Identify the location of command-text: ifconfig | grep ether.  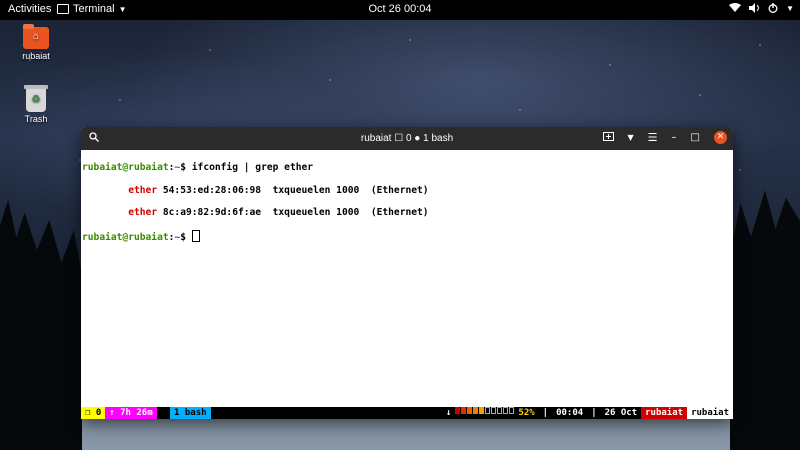
(252, 168).